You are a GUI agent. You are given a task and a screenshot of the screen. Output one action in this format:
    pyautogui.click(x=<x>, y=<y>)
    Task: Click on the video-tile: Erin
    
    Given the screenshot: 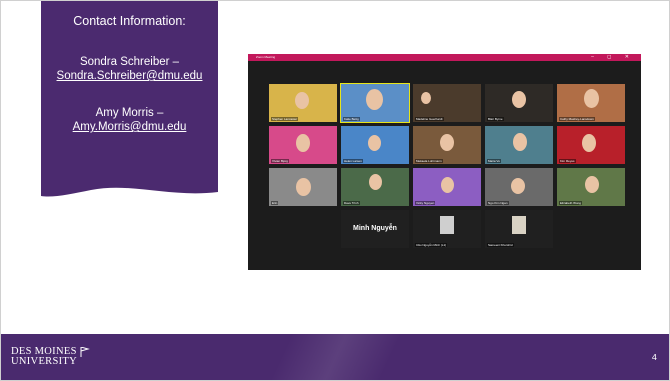 What is the action you would take?
    pyautogui.click(x=303, y=187)
    